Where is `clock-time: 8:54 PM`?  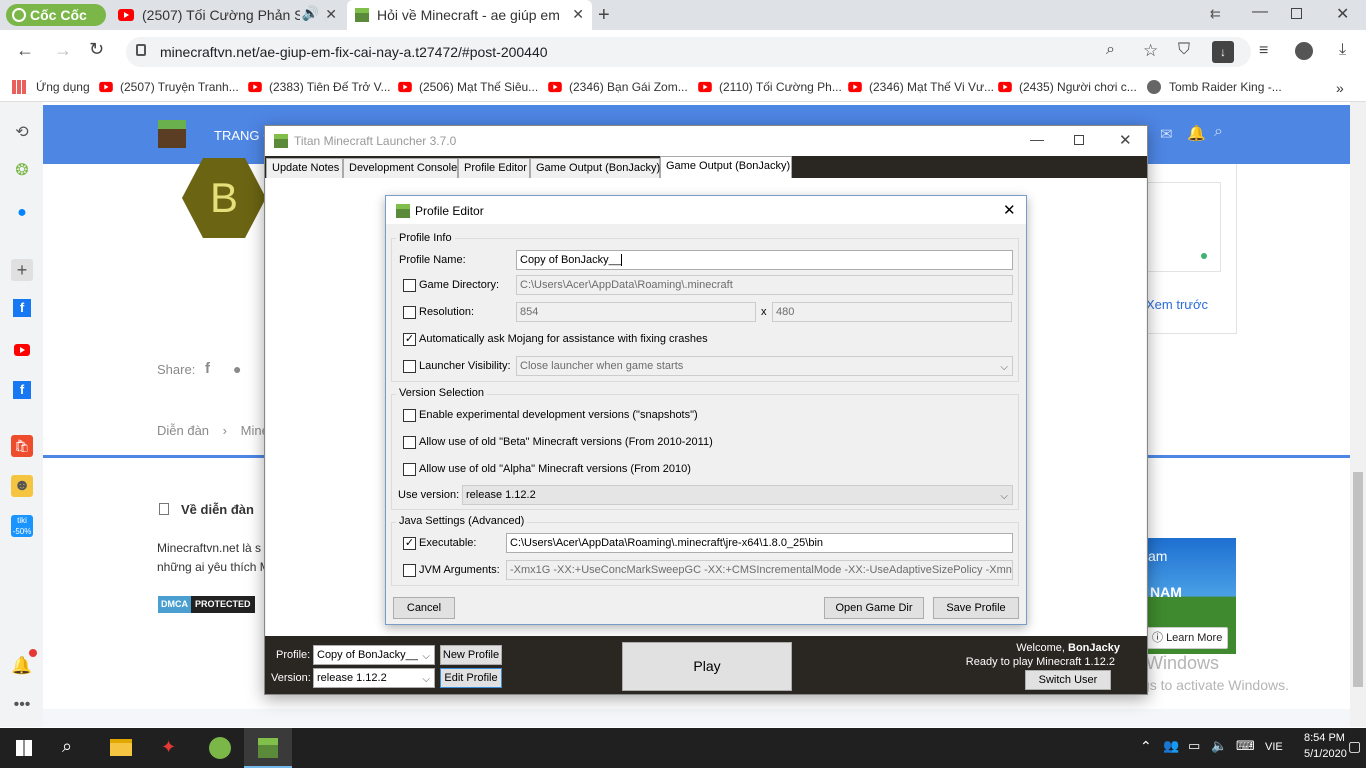 clock-time: 8:54 PM is located at coordinates (1324, 738).